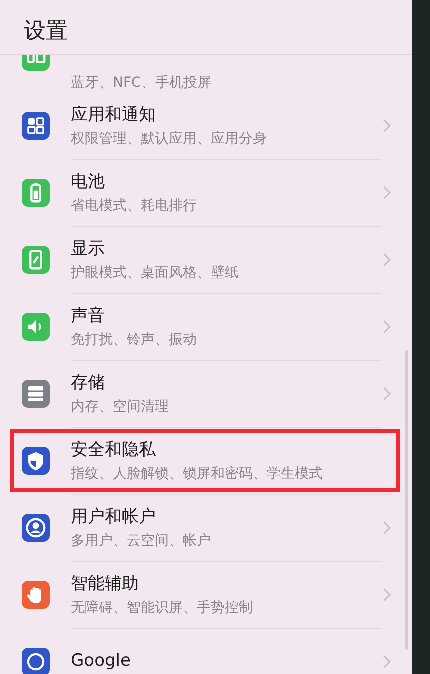 This screenshot has width=430, height=674. What do you see at coordinates (101, 661) in the screenshot?
I see `setting-title: Google` at bounding box center [101, 661].